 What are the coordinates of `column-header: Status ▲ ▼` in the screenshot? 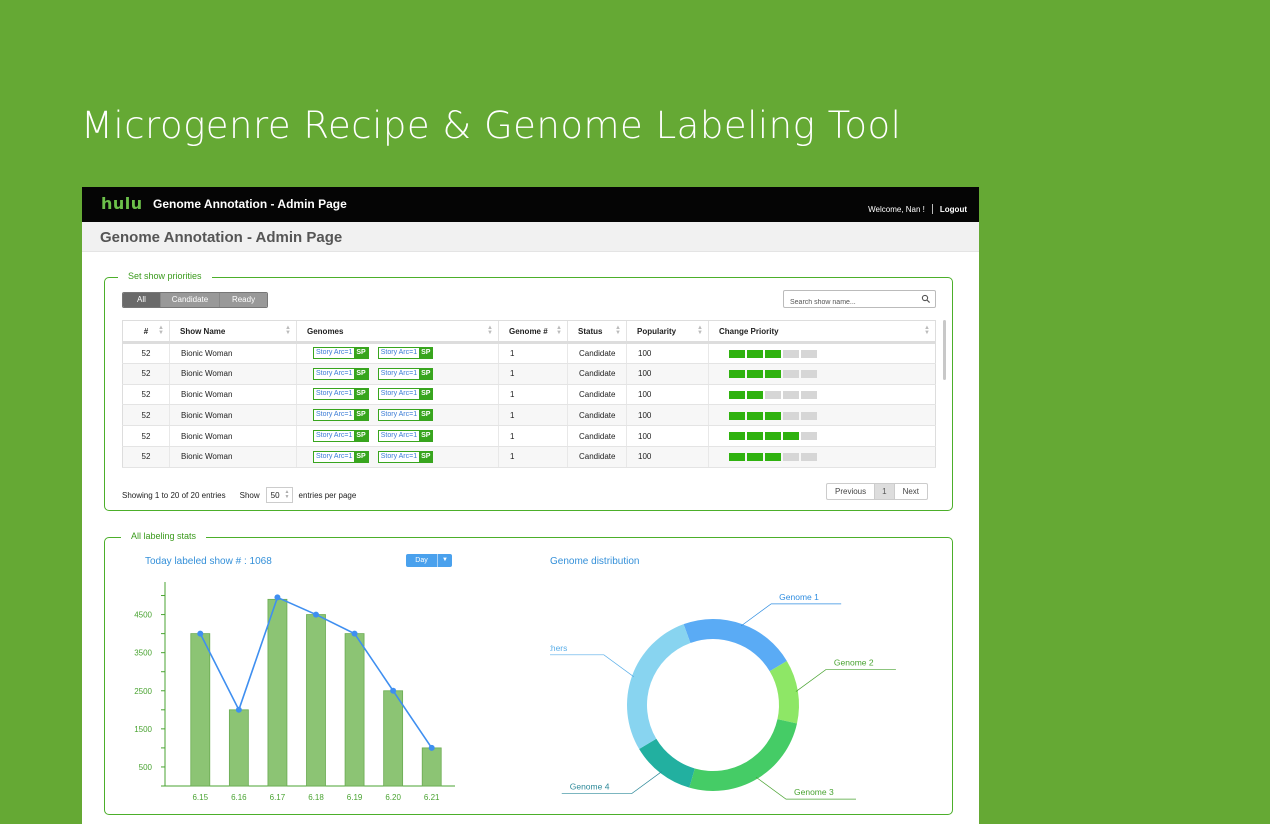 It's located at (597, 332).